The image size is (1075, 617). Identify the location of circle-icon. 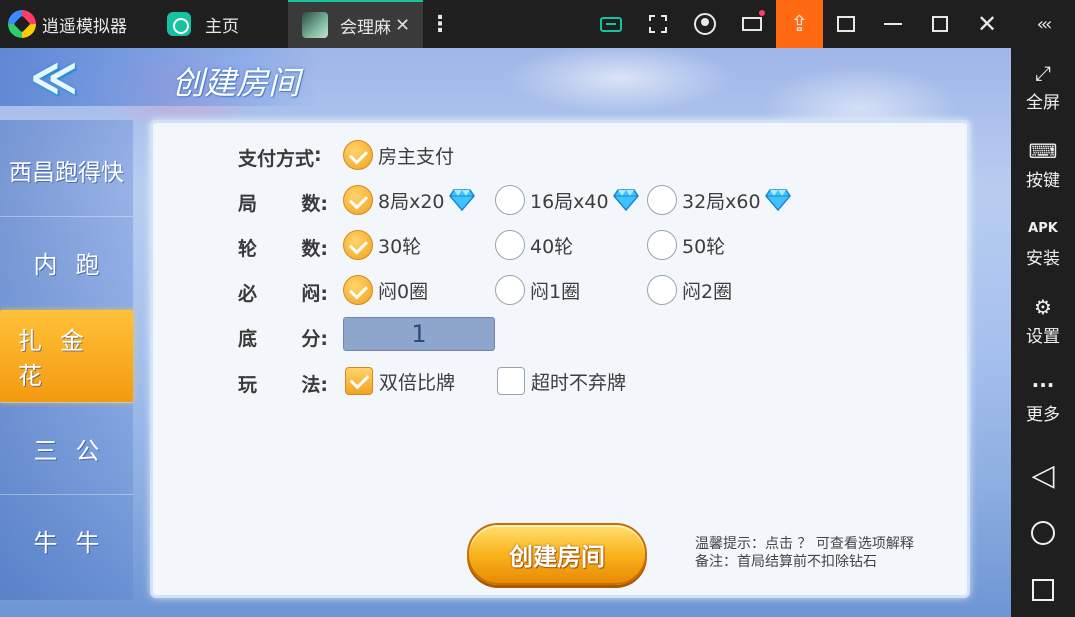
(1043, 533).